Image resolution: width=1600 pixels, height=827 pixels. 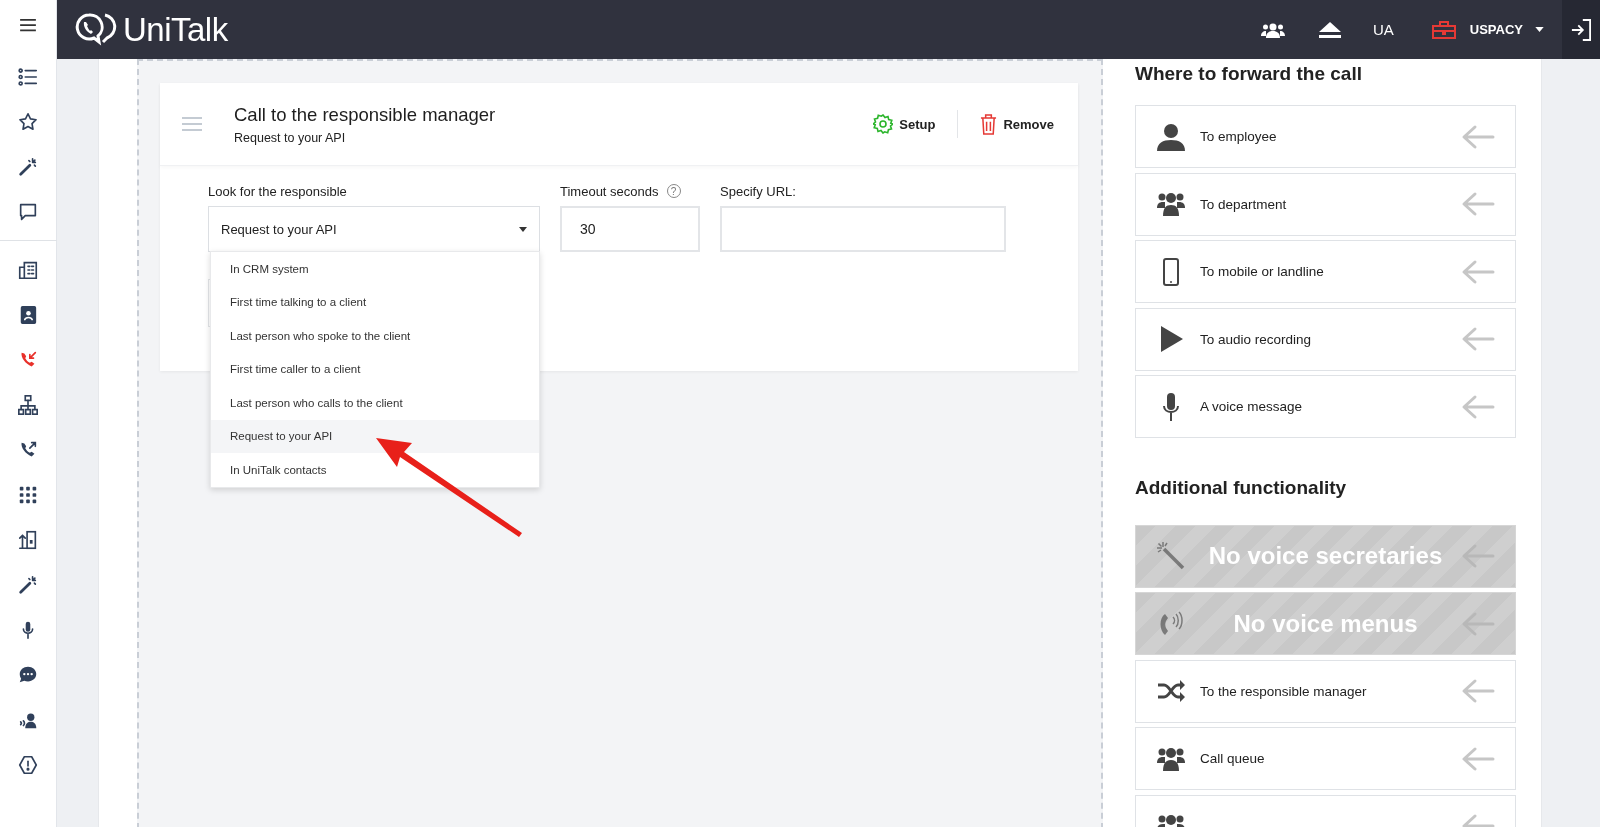 I want to click on responsible-select: Request to your API, so click(x=374, y=229).